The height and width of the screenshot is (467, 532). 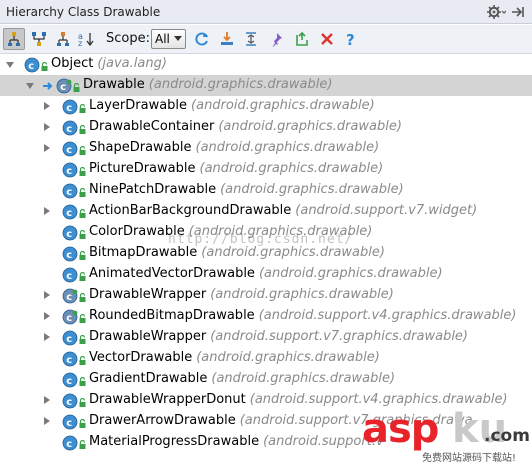 I want to click on help-icon: ?, so click(x=351, y=39).